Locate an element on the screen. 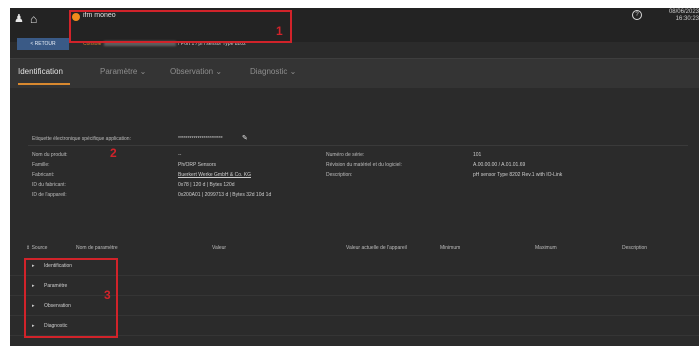 This screenshot has width=699, height=346. clock-time: 16:30:23 is located at coordinates (687, 19).